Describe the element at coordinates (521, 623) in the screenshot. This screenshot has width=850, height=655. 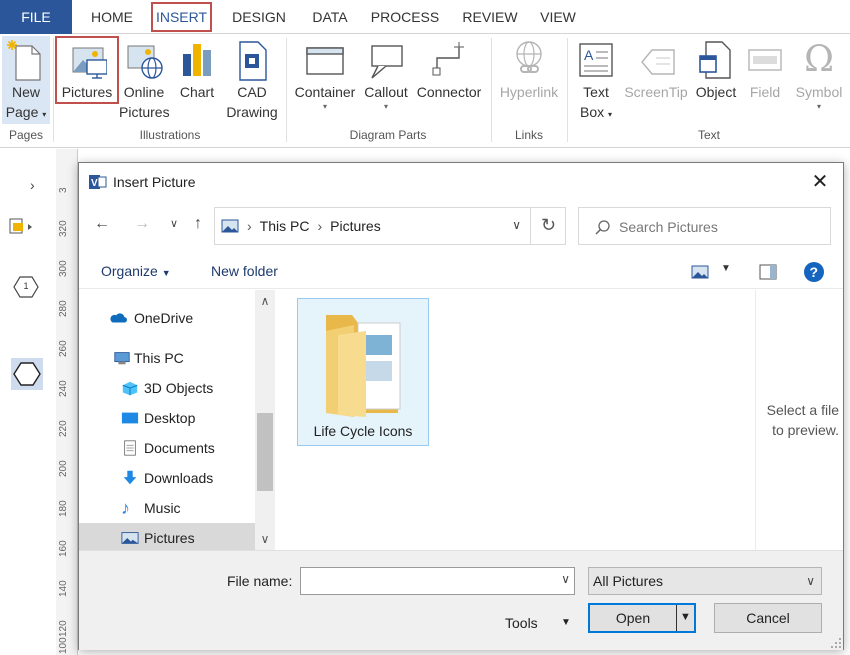
I see `tools-label: Tools` at that location.